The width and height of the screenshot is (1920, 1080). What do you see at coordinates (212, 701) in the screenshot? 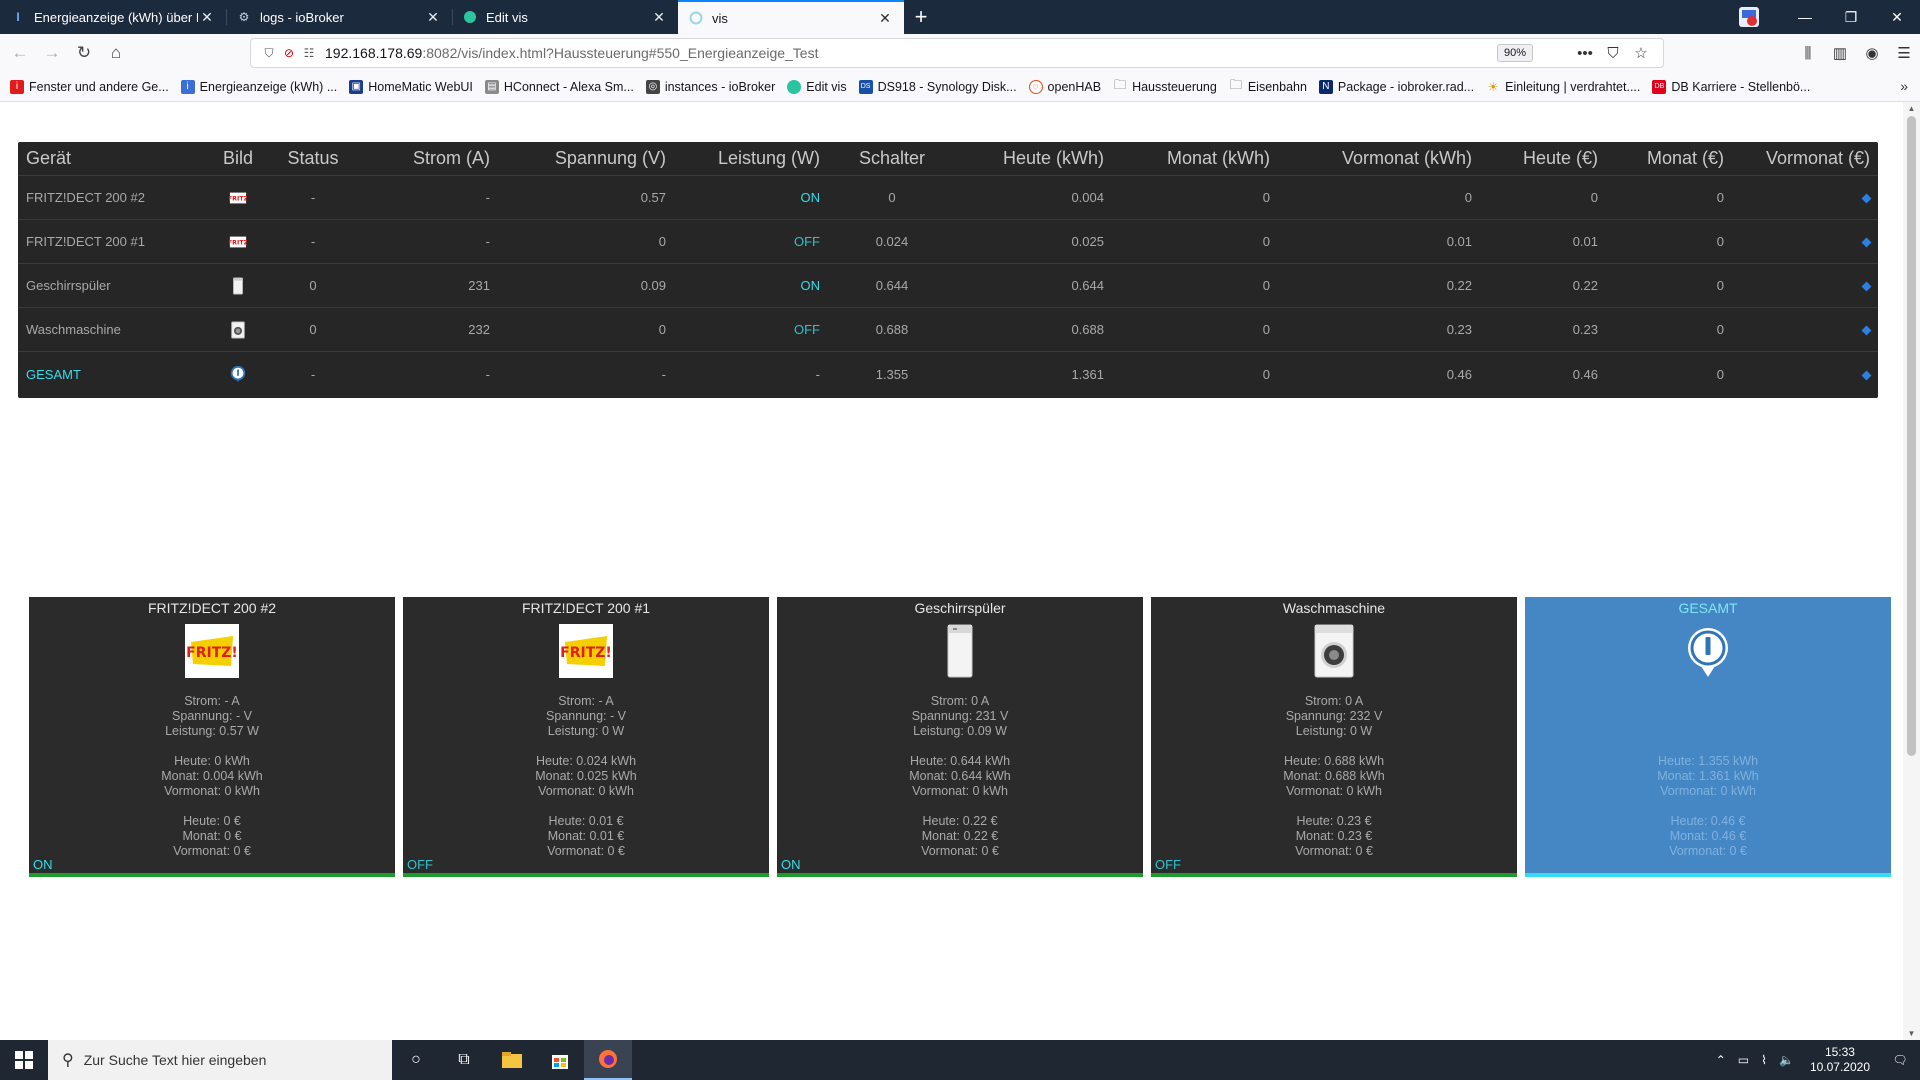
I see `card-strom: Strom: - A` at bounding box center [212, 701].